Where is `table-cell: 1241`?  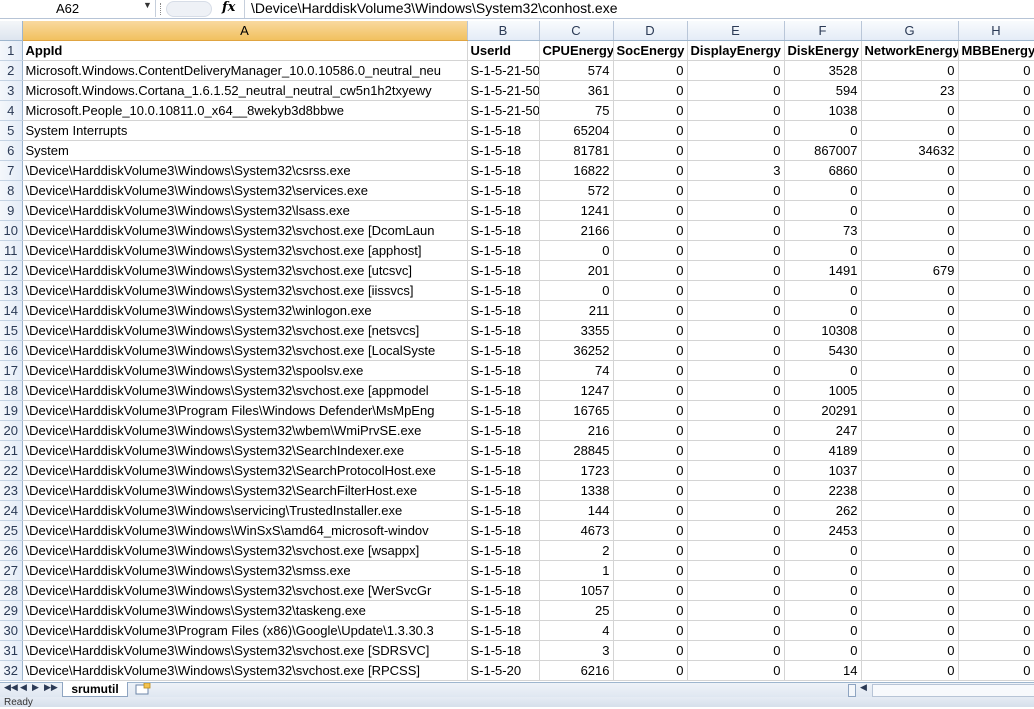
table-cell: 1241 is located at coordinates (576, 210).